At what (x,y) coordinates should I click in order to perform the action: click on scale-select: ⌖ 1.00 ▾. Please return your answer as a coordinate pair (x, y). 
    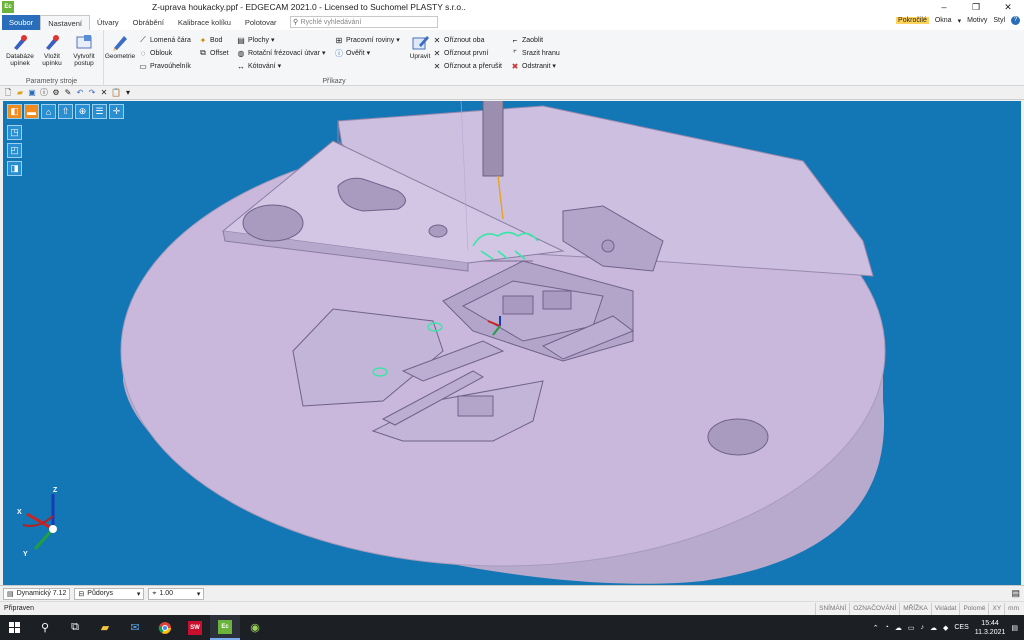
    Looking at the image, I should click on (176, 593).